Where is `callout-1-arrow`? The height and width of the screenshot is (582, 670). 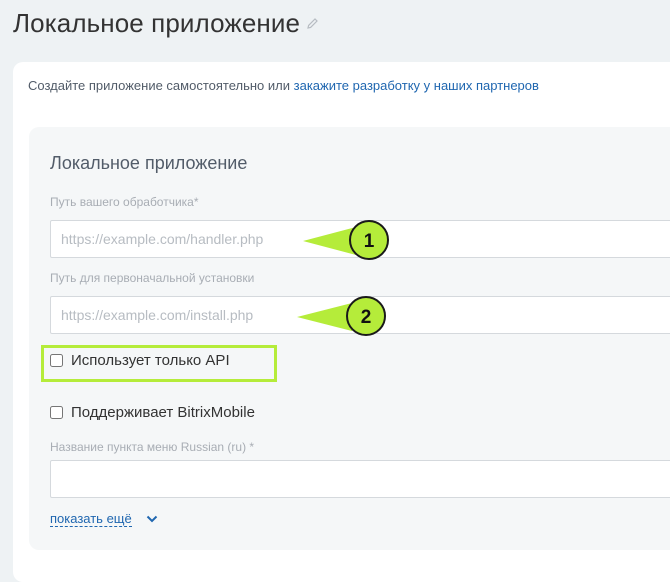
callout-1-arrow is located at coordinates (329, 241).